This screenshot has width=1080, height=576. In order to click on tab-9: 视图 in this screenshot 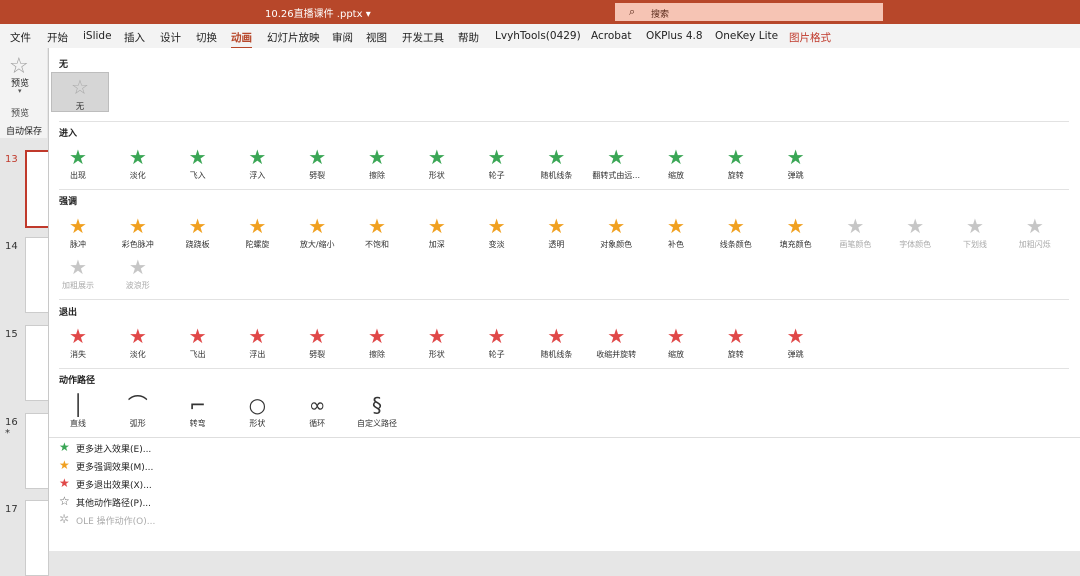, I will do `click(376, 37)`.